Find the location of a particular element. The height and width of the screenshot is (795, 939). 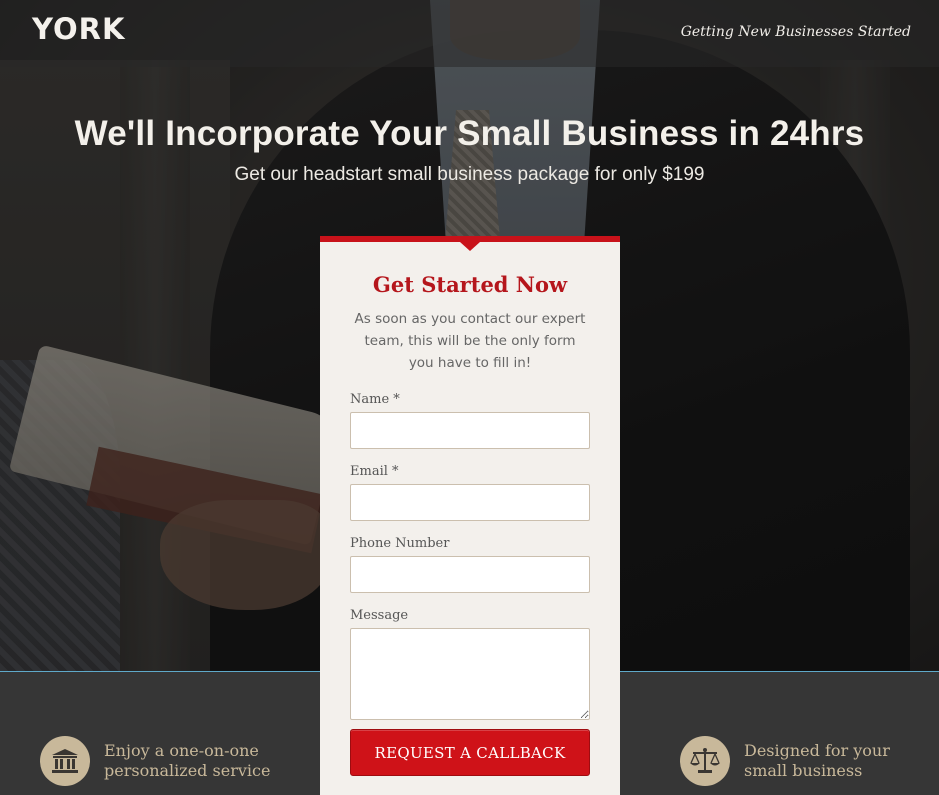

name-field is located at coordinates (470, 430).